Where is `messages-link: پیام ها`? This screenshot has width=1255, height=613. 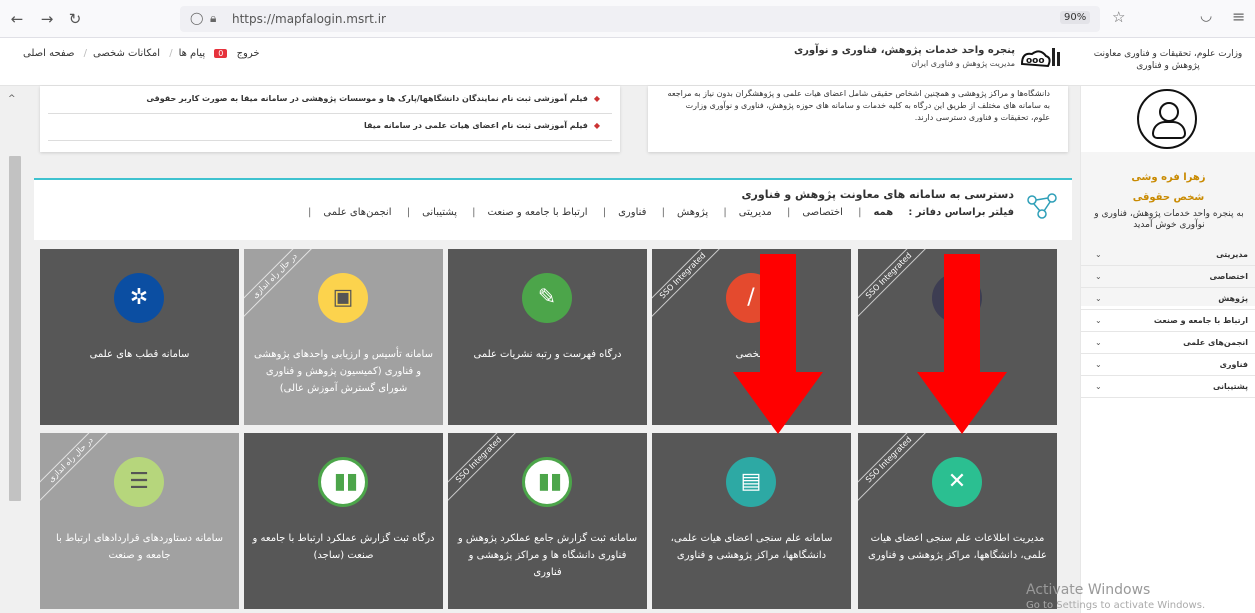 messages-link: پیام ها is located at coordinates (192, 53).